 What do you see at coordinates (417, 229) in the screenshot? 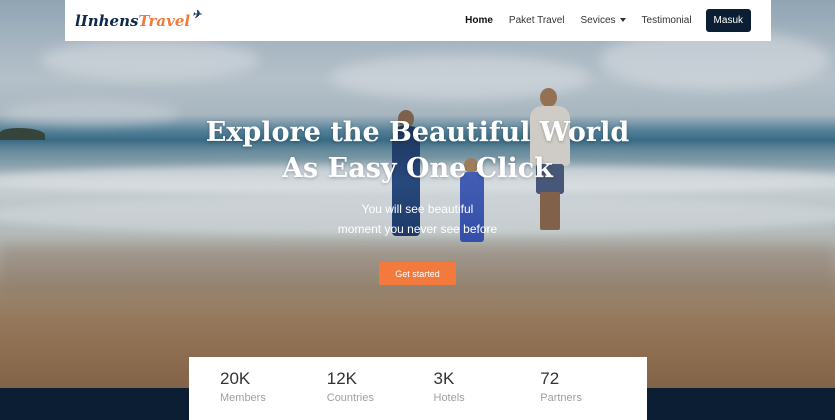
I see `hero-subtitle-line2: moment you never see before` at bounding box center [417, 229].